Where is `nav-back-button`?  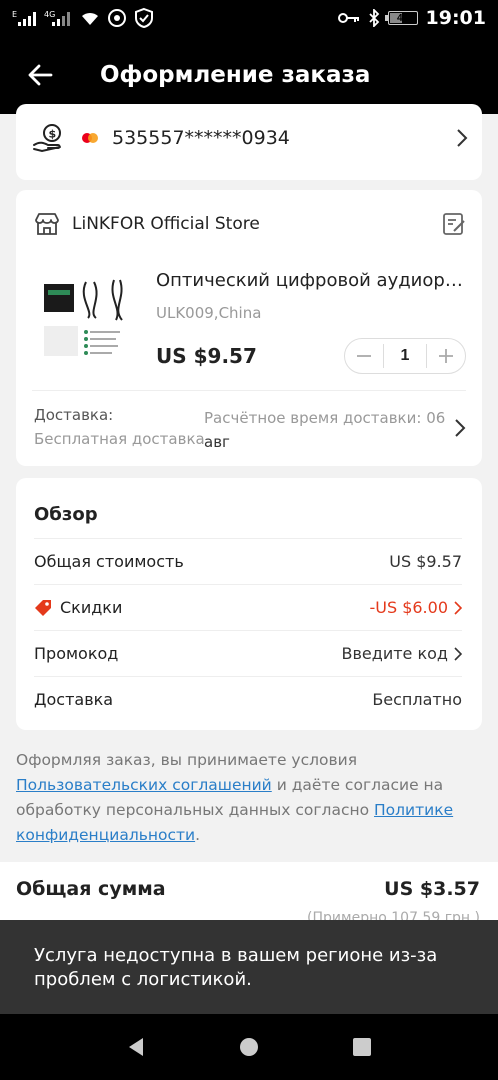
nav-back-button is located at coordinates (136, 1047).